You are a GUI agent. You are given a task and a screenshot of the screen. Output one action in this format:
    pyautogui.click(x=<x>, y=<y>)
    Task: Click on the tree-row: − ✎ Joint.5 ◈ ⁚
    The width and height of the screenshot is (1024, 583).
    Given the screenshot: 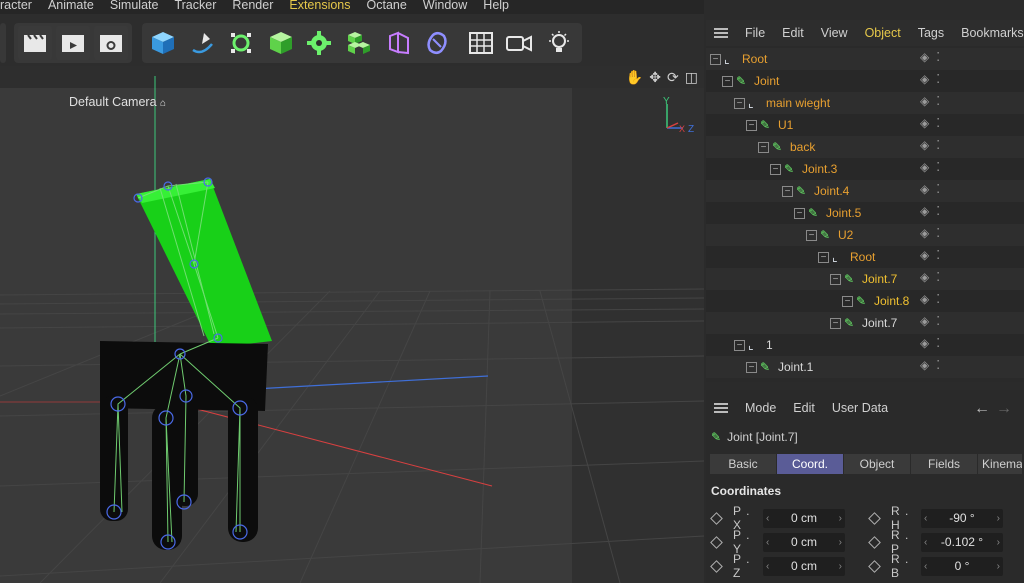 What is the action you would take?
    pyautogui.click(x=865, y=213)
    